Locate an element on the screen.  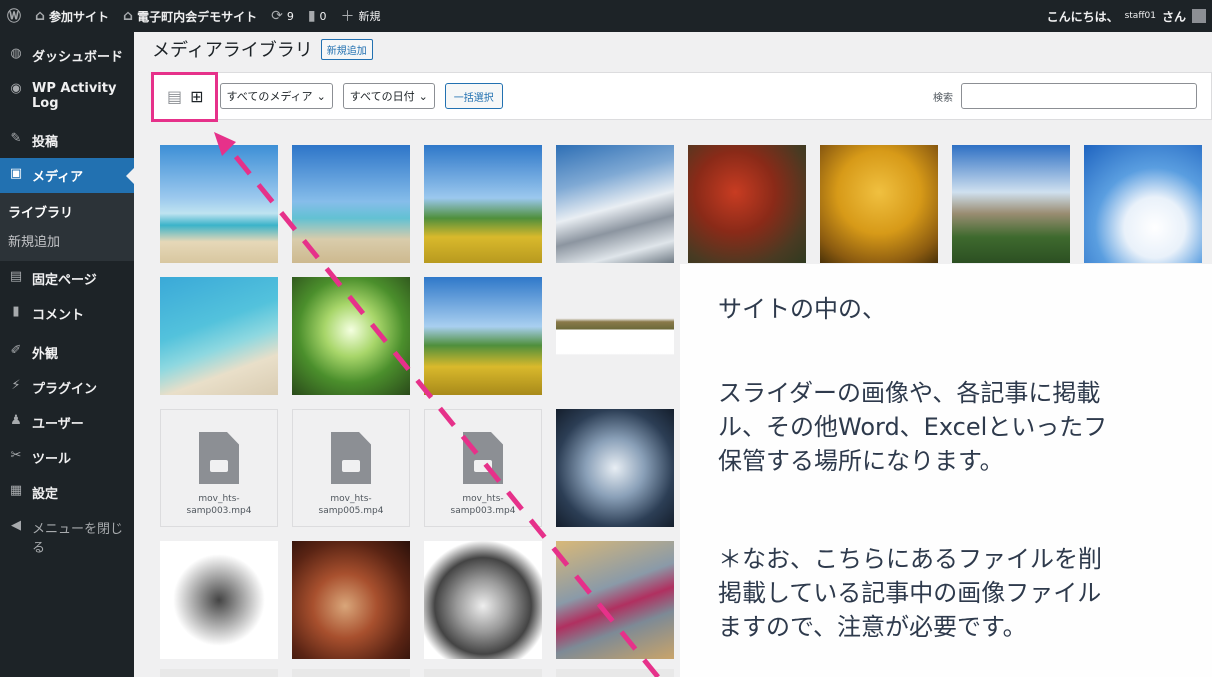
arrow-head-icon is located at coordinates (225, 144).